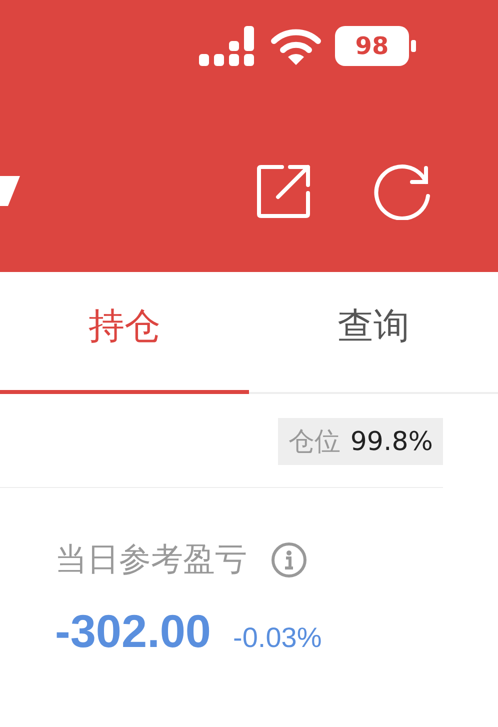 The width and height of the screenshot is (498, 727). What do you see at coordinates (124, 333) in the screenshot?
I see `tab: 持仓` at bounding box center [124, 333].